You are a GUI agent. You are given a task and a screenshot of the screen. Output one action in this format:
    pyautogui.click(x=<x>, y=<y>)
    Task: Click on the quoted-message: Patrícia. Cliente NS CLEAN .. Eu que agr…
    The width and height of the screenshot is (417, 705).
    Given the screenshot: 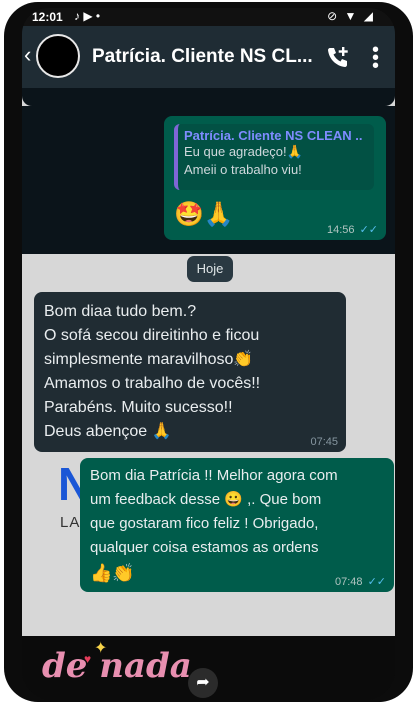 What is the action you would take?
    pyautogui.click(x=274, y=157)
    